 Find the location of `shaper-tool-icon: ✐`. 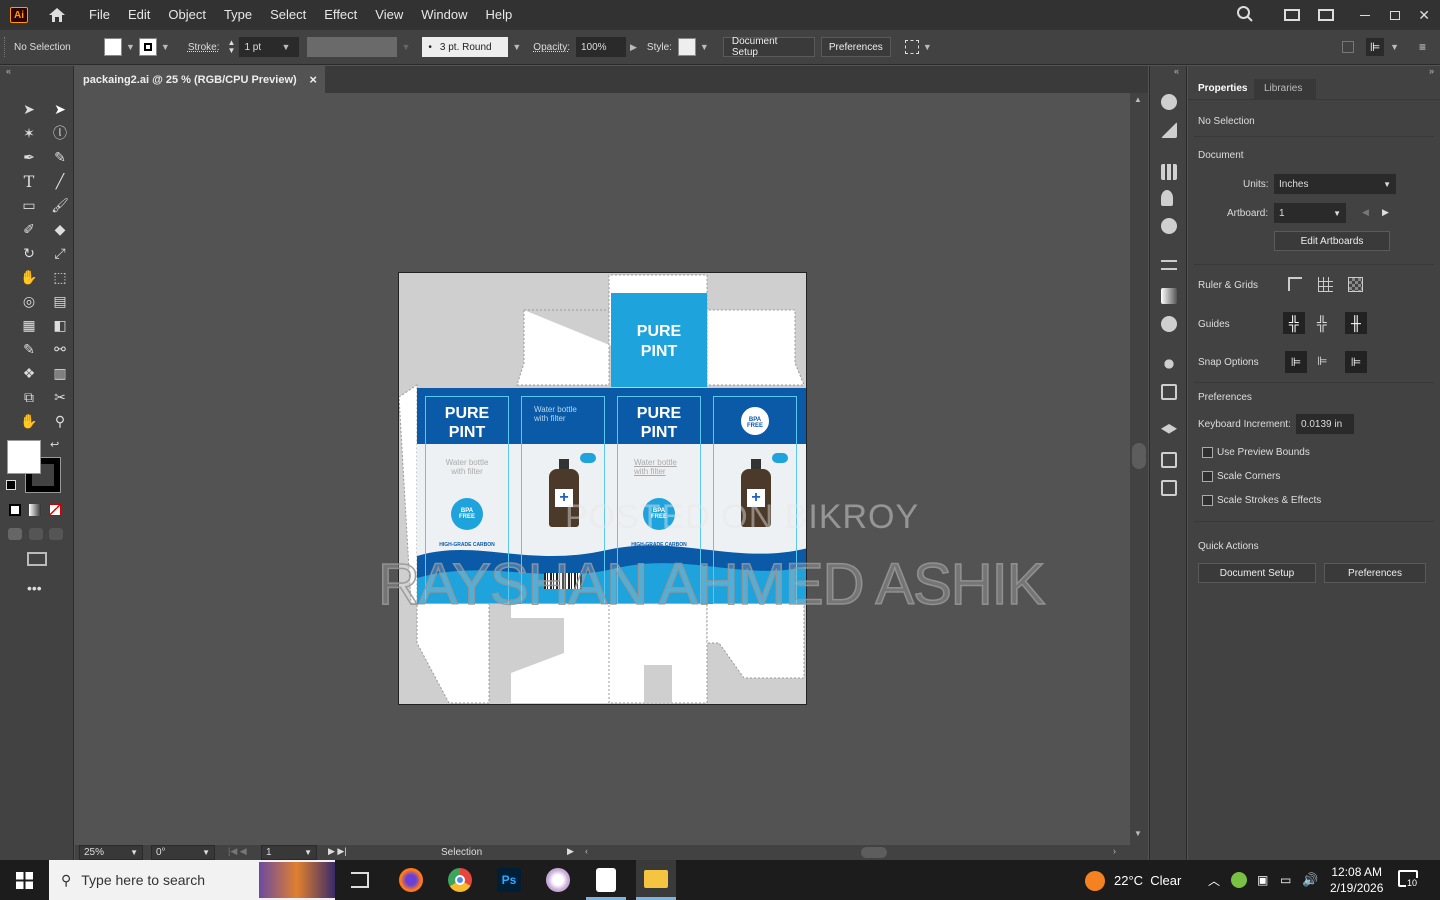

shaper-tool-icon: ✐ is located at coordinates (29, 229).